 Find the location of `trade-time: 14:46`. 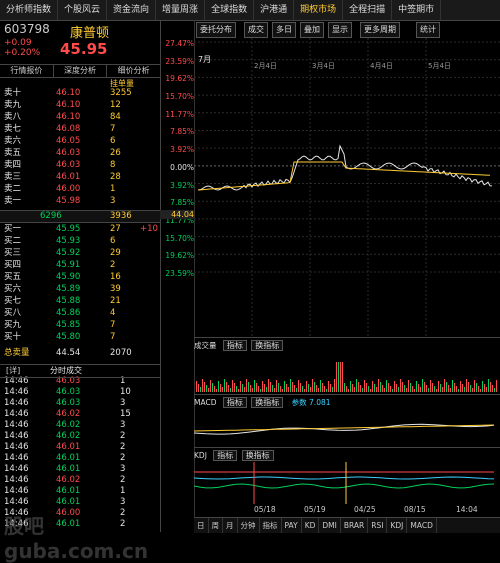

trade-time: 14:46 is located at coordinates (16, 414).